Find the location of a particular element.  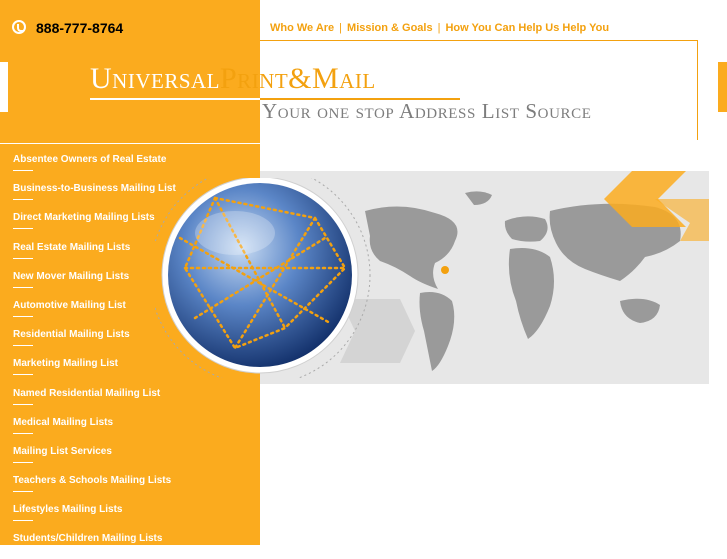

sidebar-link: Students/Children Mailing Lists is located at coordinates (87, 538).